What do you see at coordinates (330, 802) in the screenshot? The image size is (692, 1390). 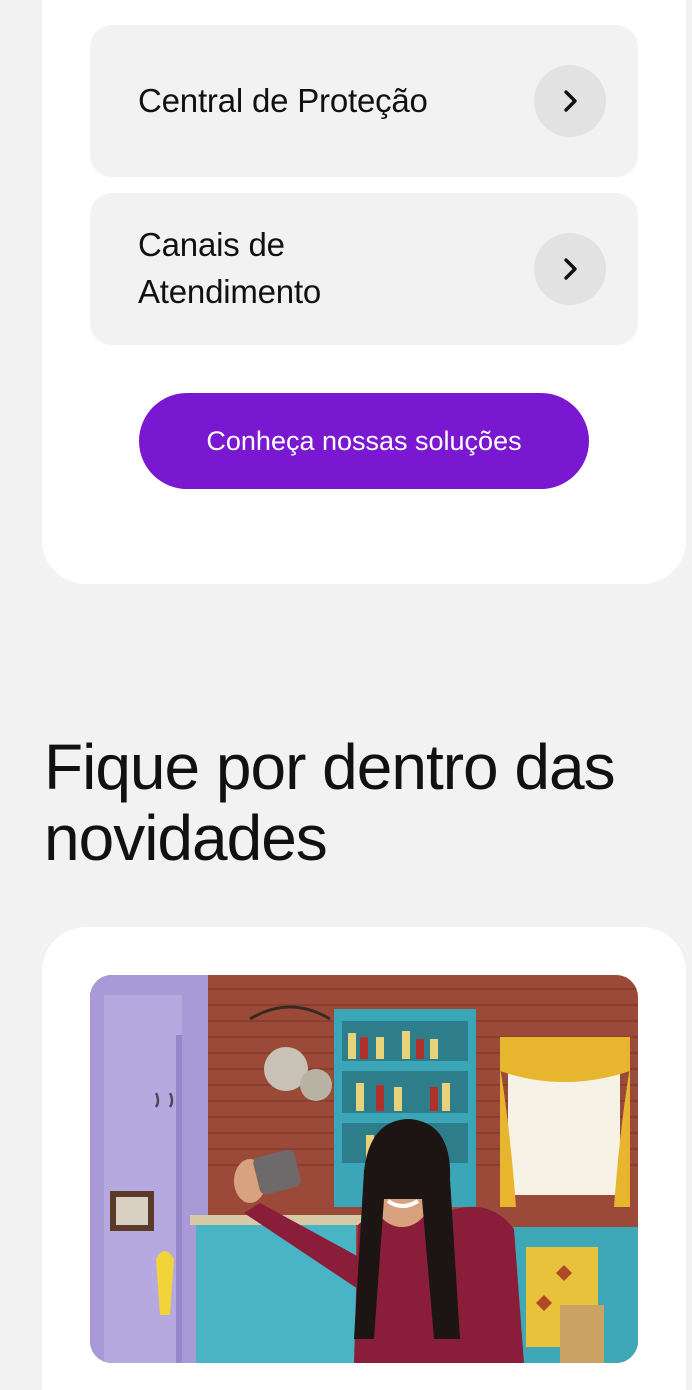 I see `section-title: Fique por dentro das novidades` at bounding box center [330, 802].